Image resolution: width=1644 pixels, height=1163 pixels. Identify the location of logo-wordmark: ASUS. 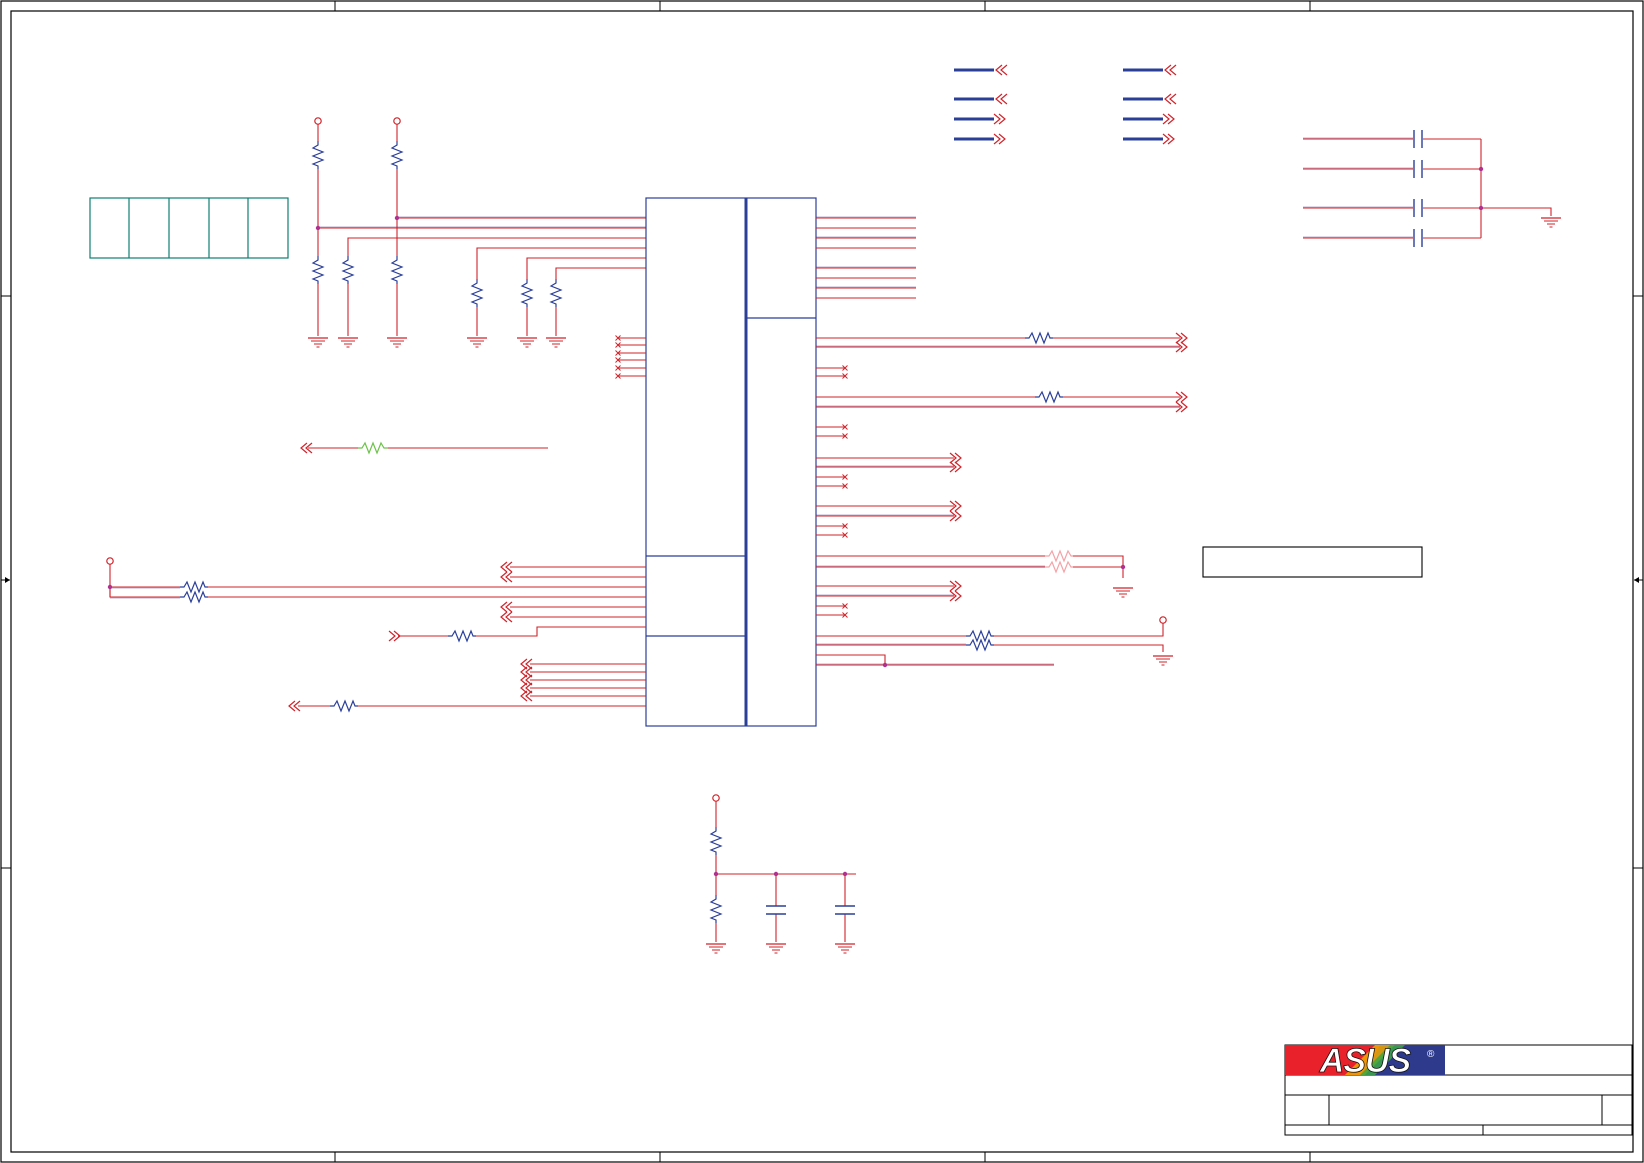
(1365, 1061).